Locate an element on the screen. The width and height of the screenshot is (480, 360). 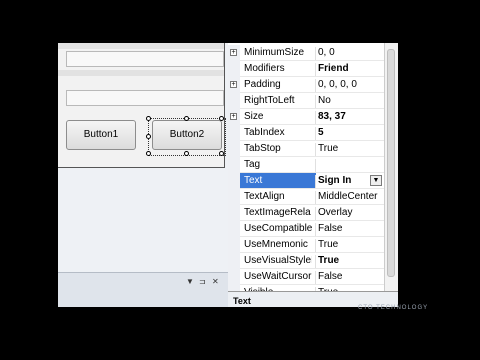
resize-handle-top-right is located at coordinates (221, 118).